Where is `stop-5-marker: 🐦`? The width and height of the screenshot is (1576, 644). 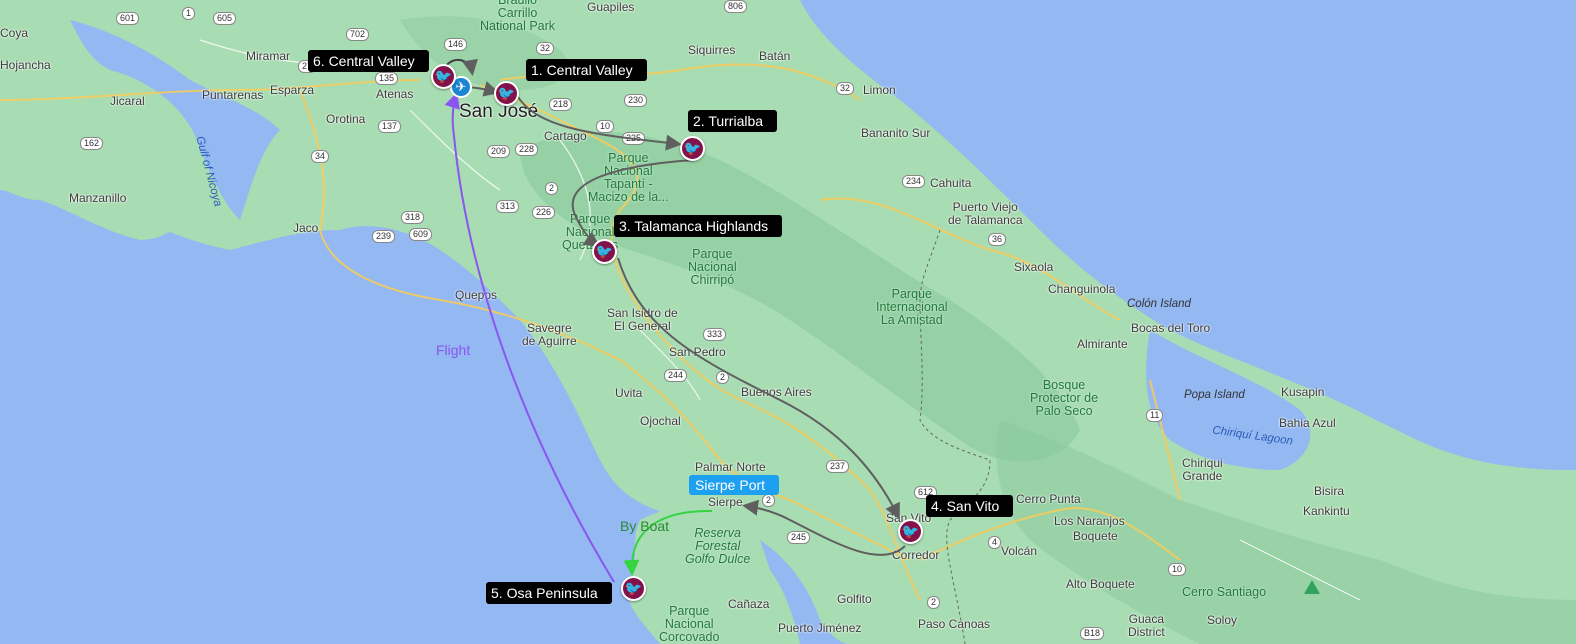 stop-5-marker: 🐦 is located at coordinates (633, 588).